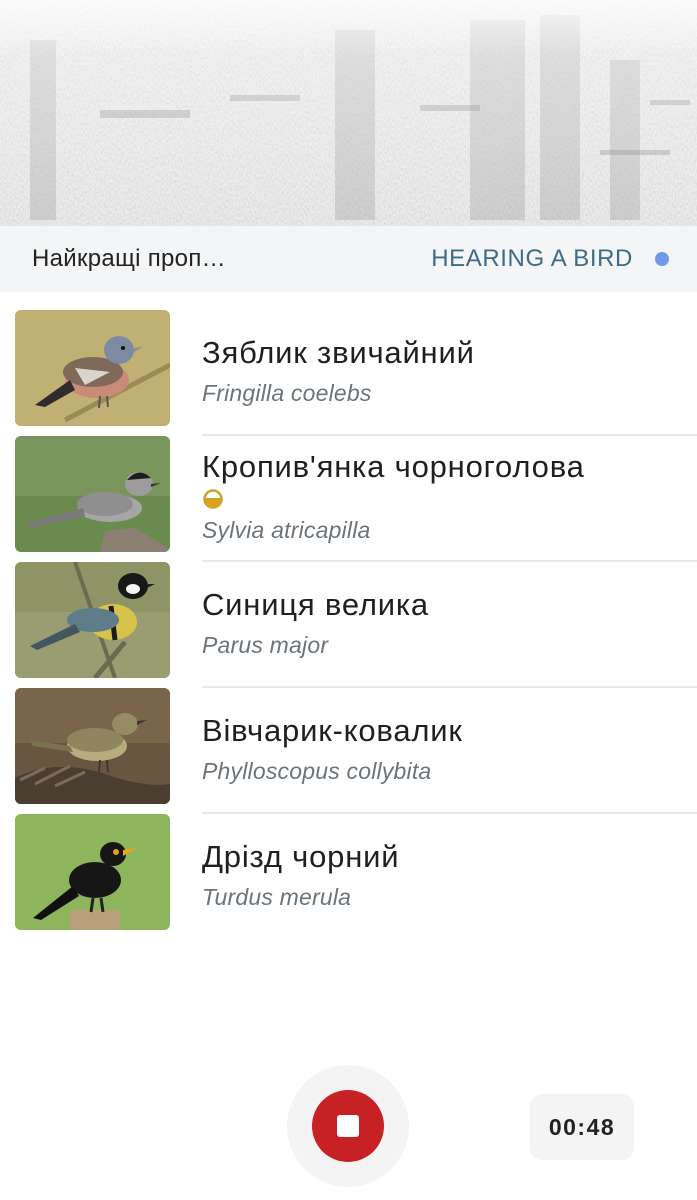 The height and width of the screenshot is (1200, 697). I want to click on species-latin-name: Turdus merula, so click(277, 897).